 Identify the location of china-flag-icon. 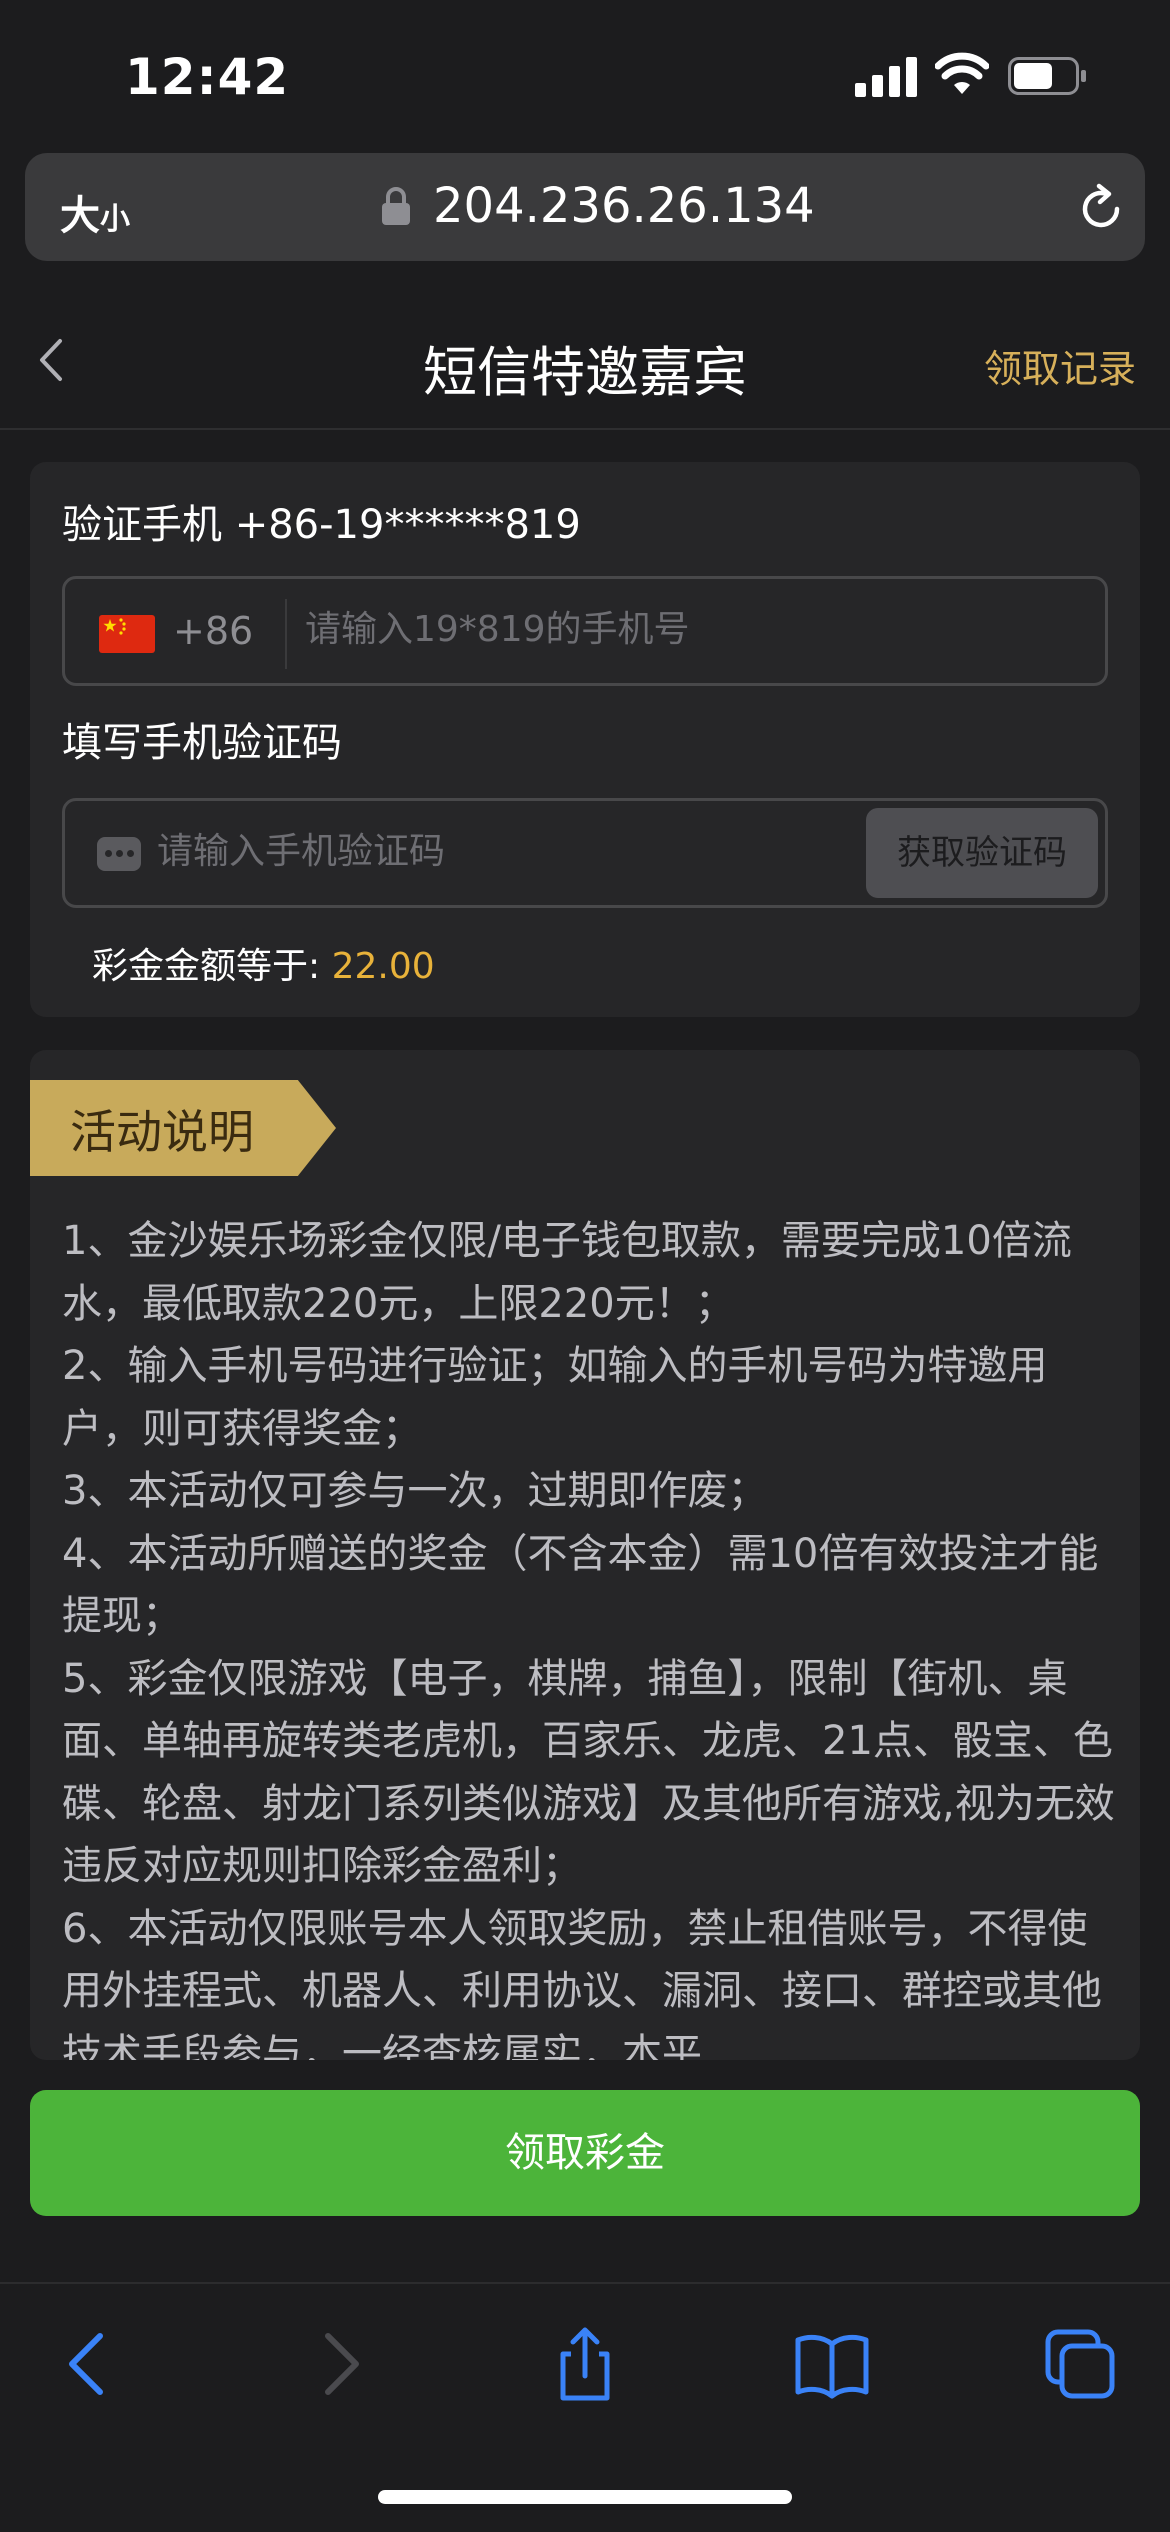
(127, 634).